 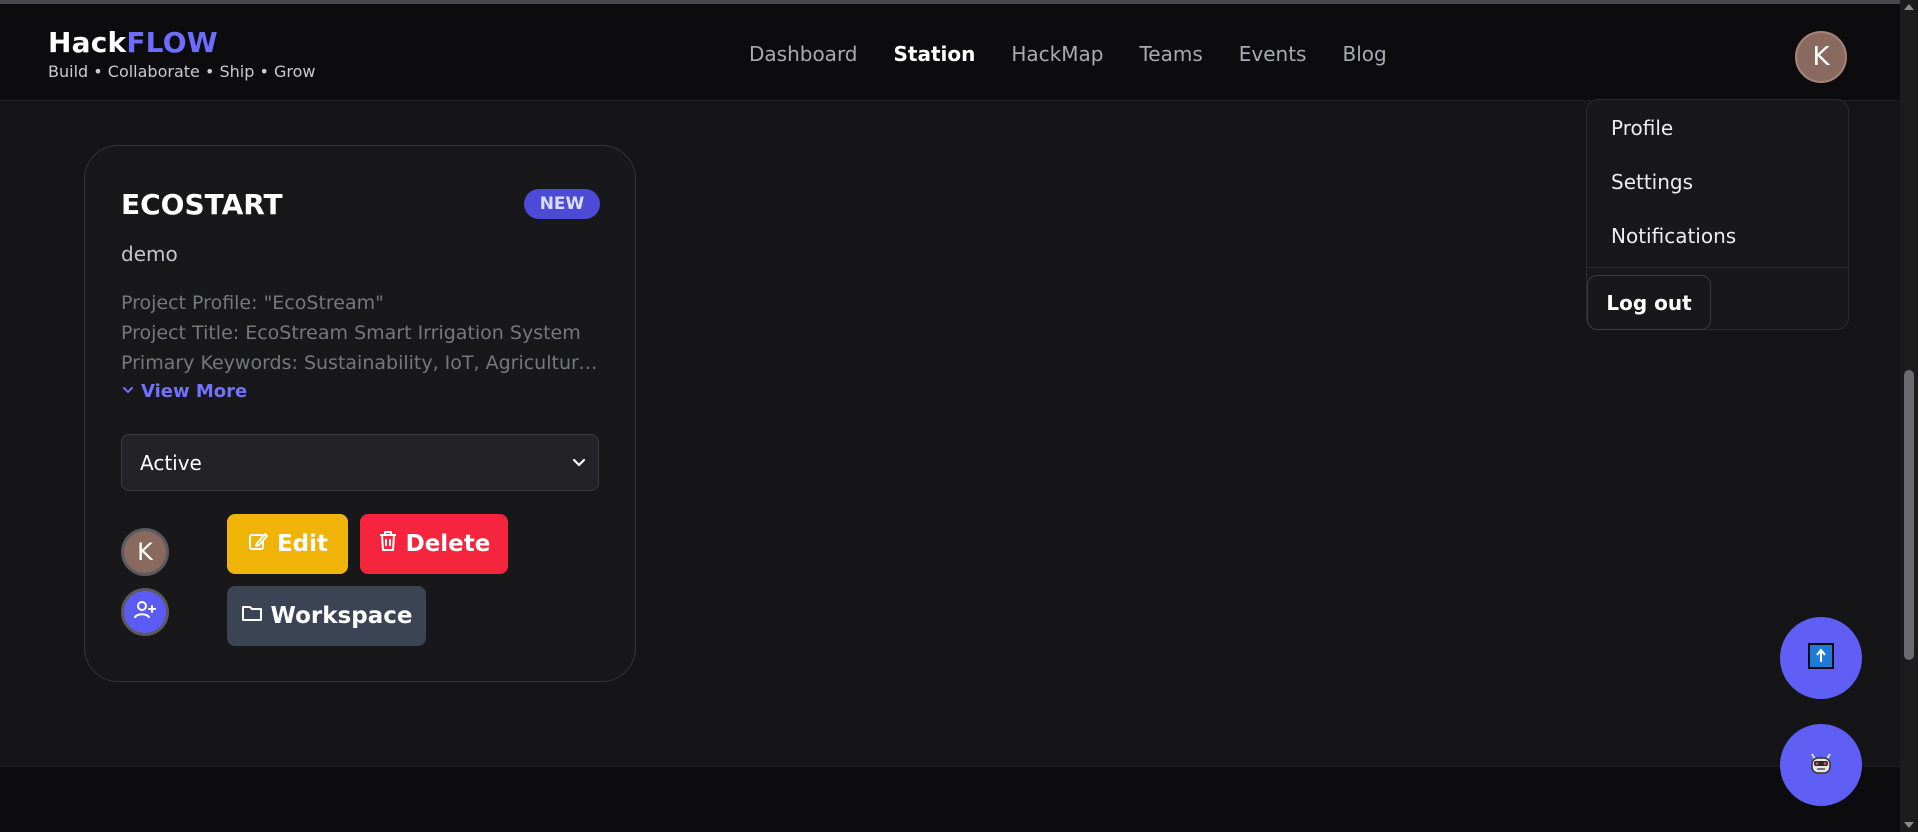 What do you see at coordinates (360, 462) in the screenshot?
I see `status-select: Active` at bounding box center [360, 462].